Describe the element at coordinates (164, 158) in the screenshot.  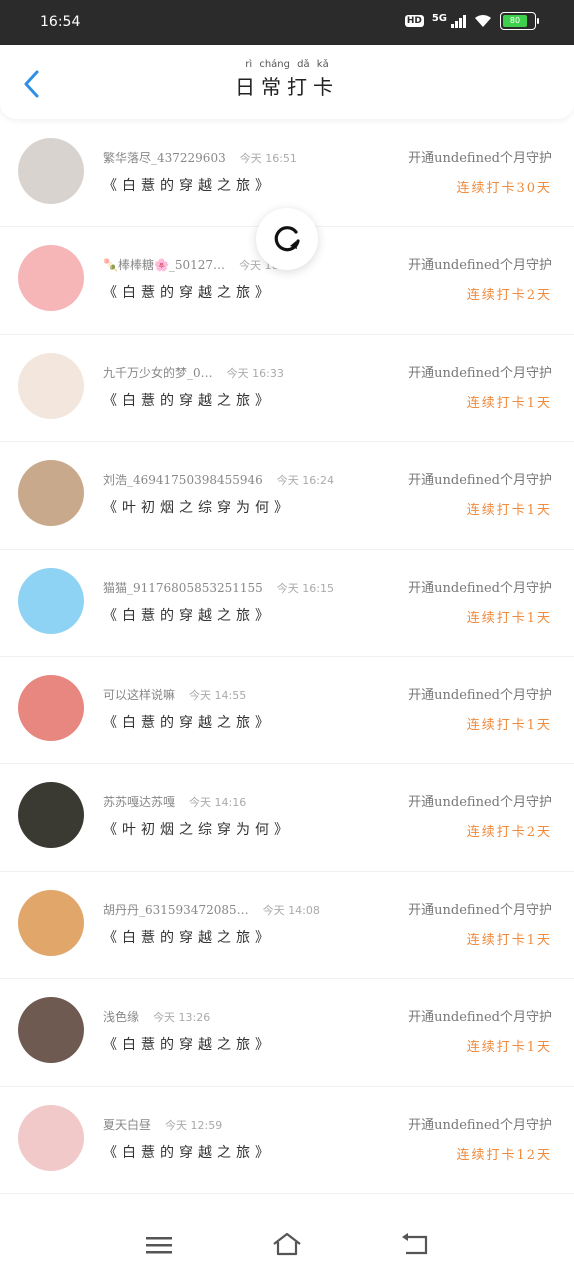
I see `user-nickname: 繁华落尽_437229603` at that location.